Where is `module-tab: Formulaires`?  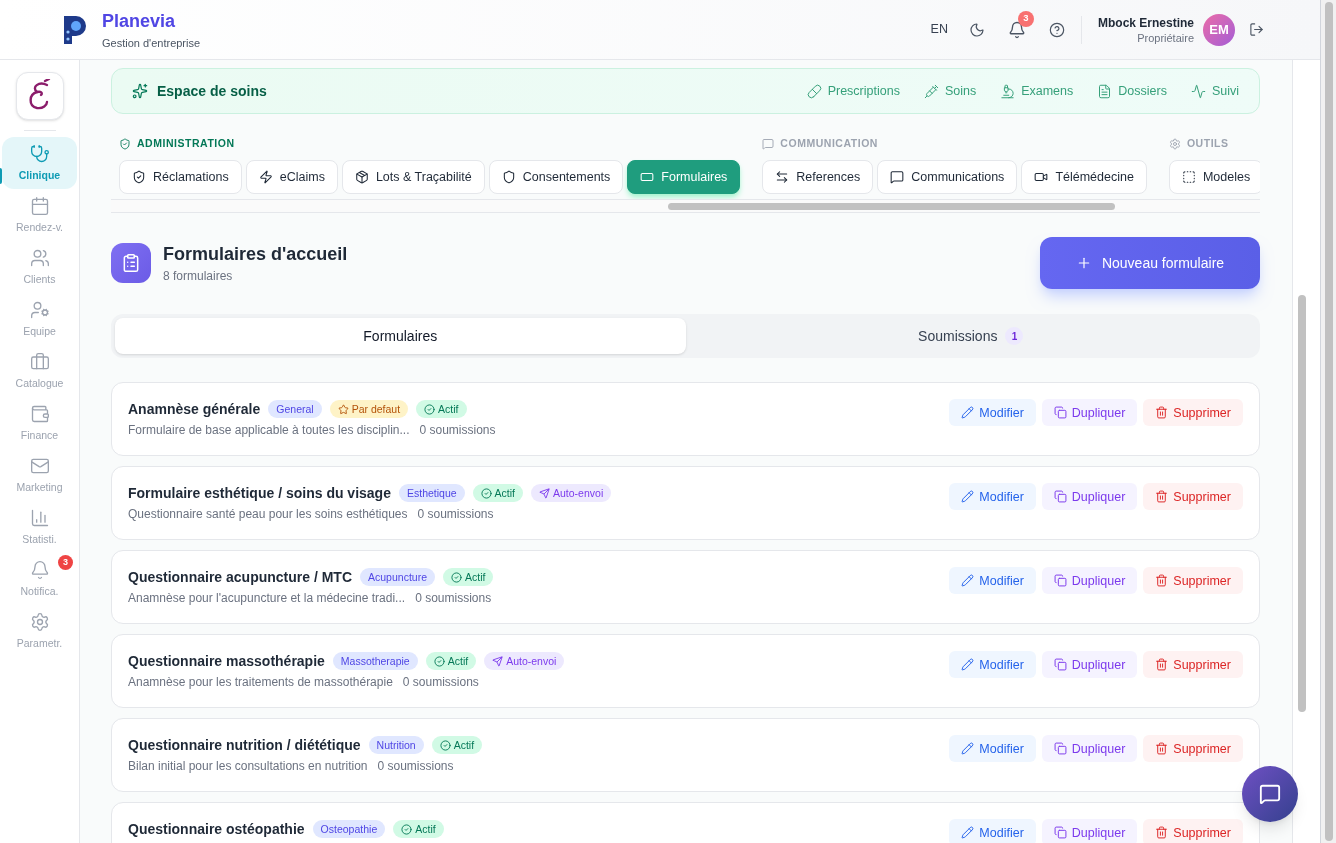
module-tab: Formulaires is located at coordinates (684, 177).